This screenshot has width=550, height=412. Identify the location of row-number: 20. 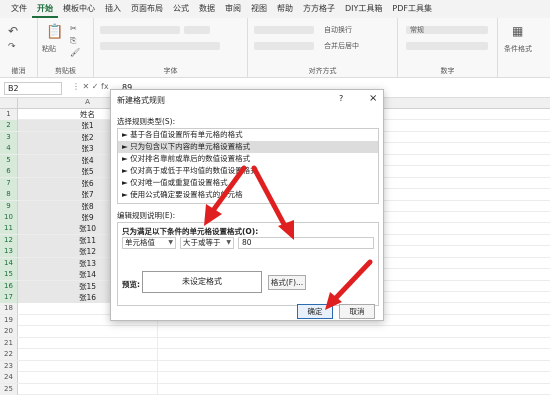
(9, 332).